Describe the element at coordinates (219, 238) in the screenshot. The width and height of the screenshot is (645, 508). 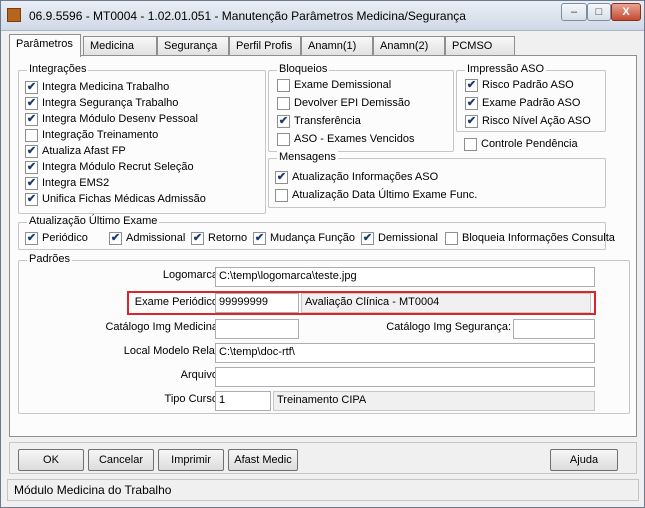
I see `checkbox-retorno: ✔ Retorno` at that location.